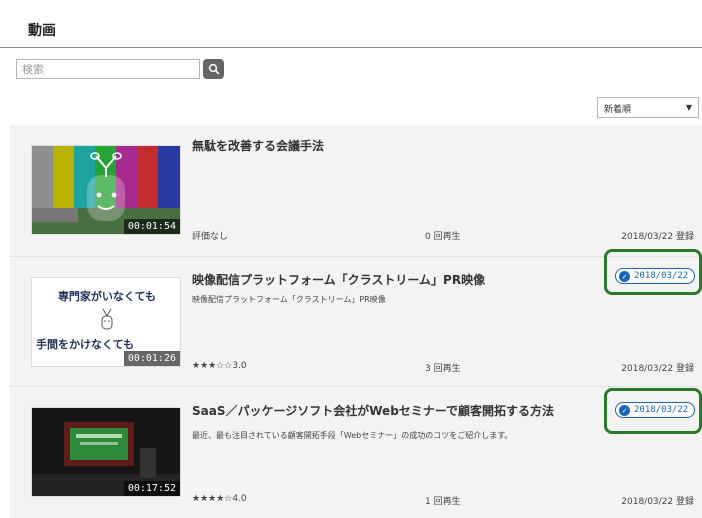 This screenshot has height=518, width=702. What do you see at coordinates (648, 107) in the screenshot?
I see `sort-select: 新着順 ▼` at bounding box center [648, 107].